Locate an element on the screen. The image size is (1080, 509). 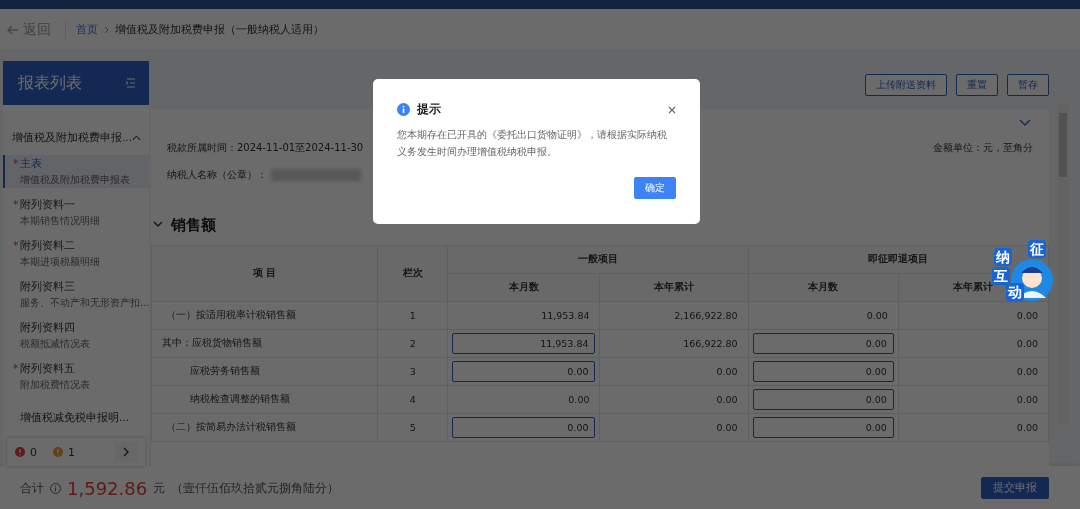
mascot-label: 纳 is located at coordinates (1003, 257).